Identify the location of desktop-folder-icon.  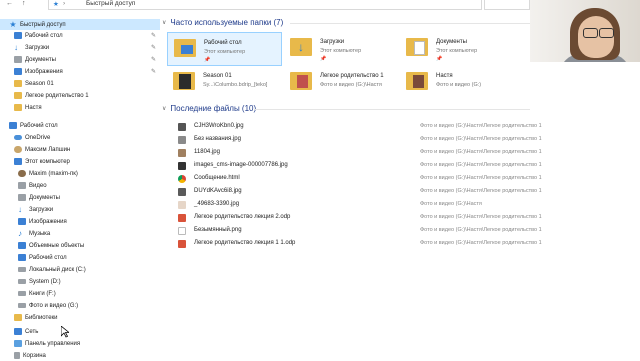
(185, 48).